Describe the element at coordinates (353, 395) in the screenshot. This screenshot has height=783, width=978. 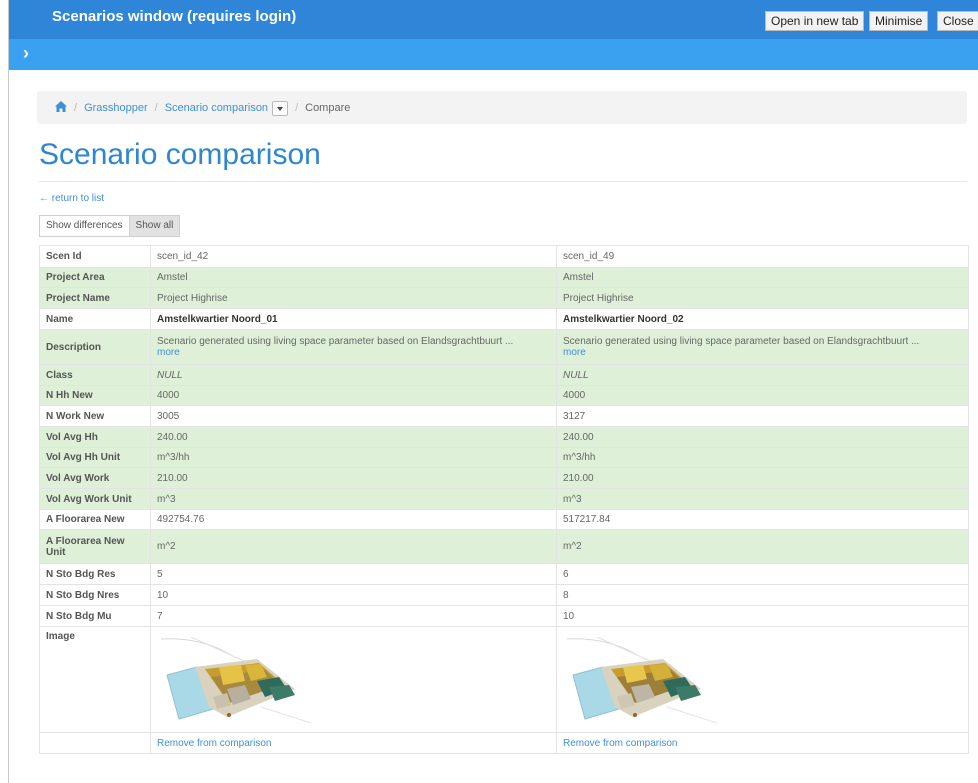
I see `scenario-a-value: 4000` at that location.